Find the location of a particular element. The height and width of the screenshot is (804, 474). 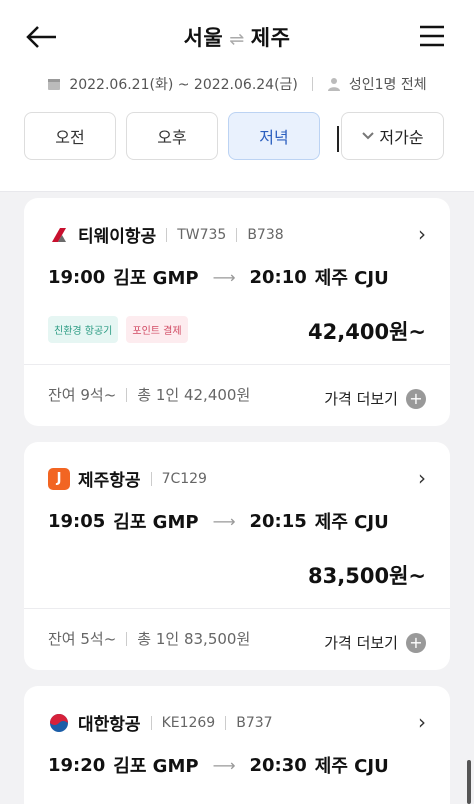

airline-info: 티웨이항공 TW735 B738 is located at coordinates (166, 234).